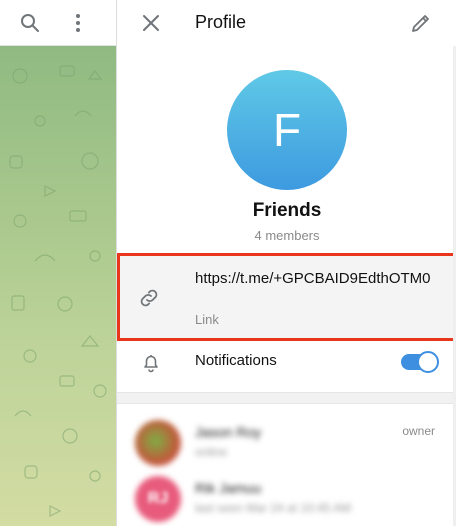 This screenshot has width=456, height=526. What do you see at coordinates (158, 498) in the screenshot?
I see `member-initials: RJ` at bounding box center [158, 498].